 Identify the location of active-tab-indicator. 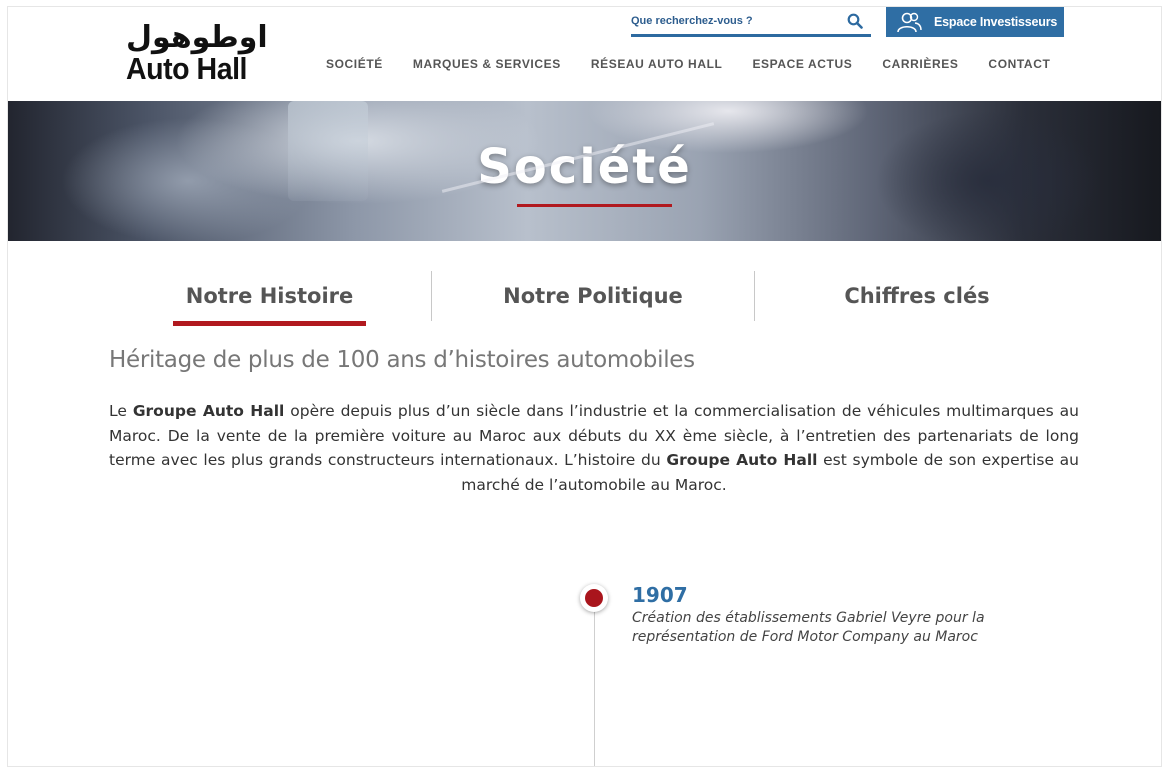
(269, 323).